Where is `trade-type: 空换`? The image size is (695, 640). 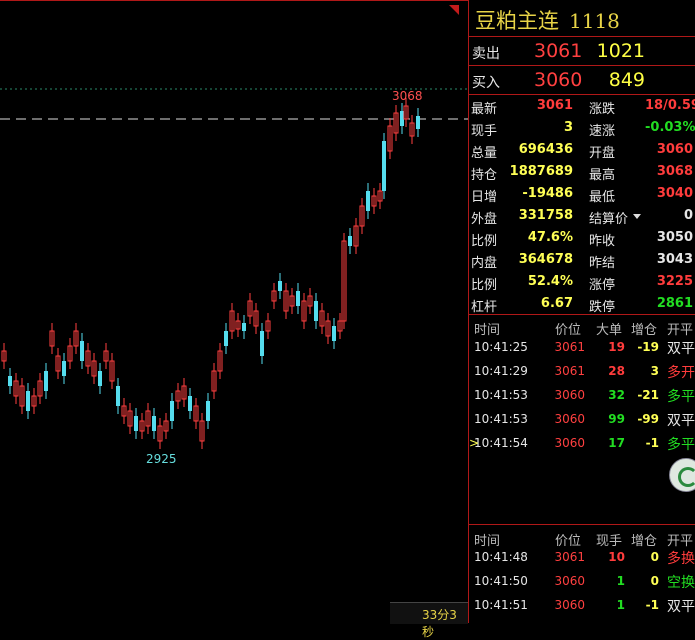 trade-type: 空换 is located at coordinates (681, 583).